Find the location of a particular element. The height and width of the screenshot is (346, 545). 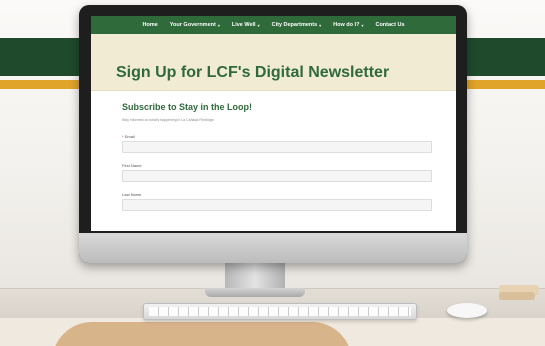

nav-how-do-i-label: How do I? is located at coordinates (346, 25).